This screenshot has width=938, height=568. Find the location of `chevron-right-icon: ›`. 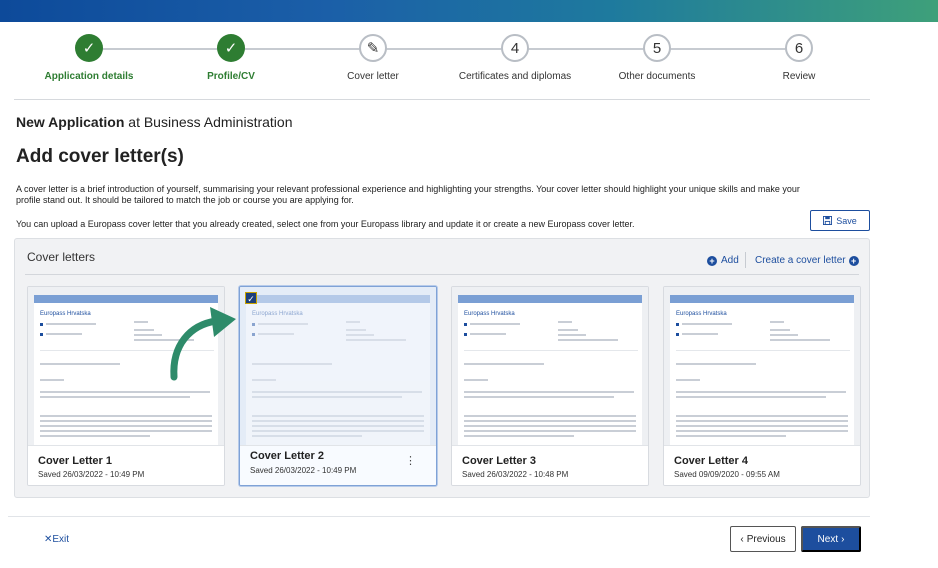

chevron-right-icon: › is located at coordinates (843, 539).